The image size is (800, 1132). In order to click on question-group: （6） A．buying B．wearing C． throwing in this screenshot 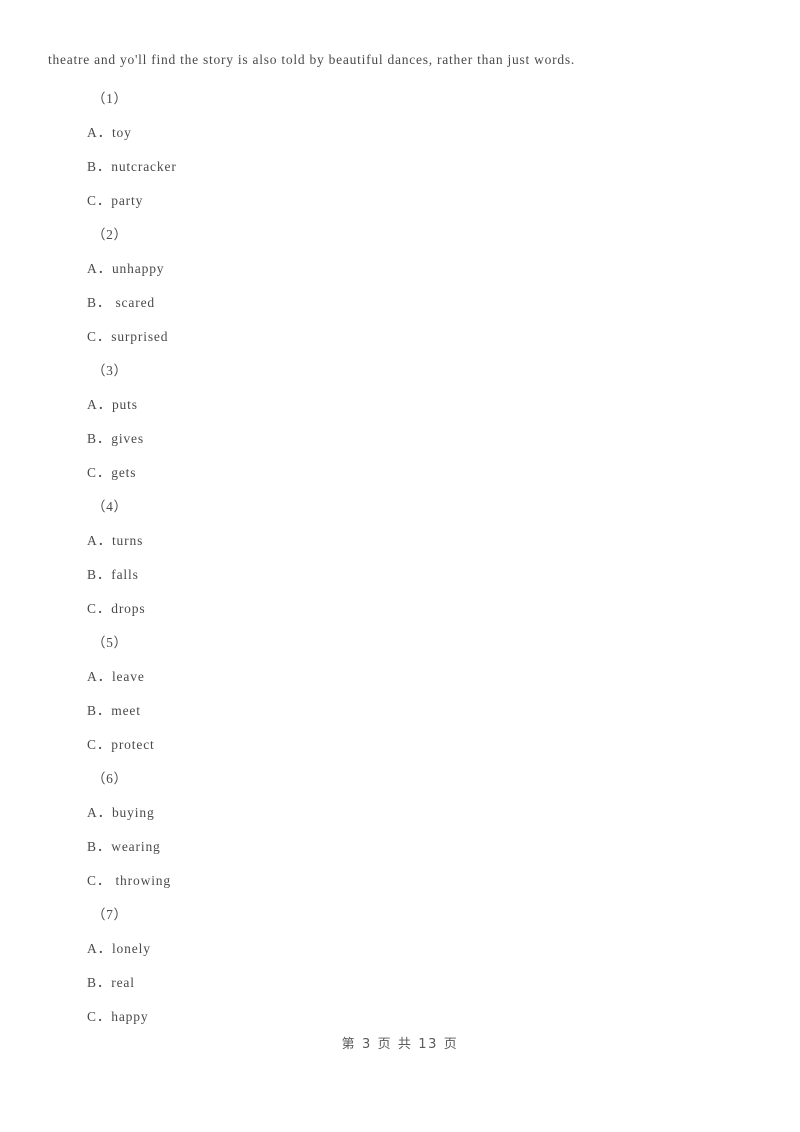, I will do `click(400, 830)`.